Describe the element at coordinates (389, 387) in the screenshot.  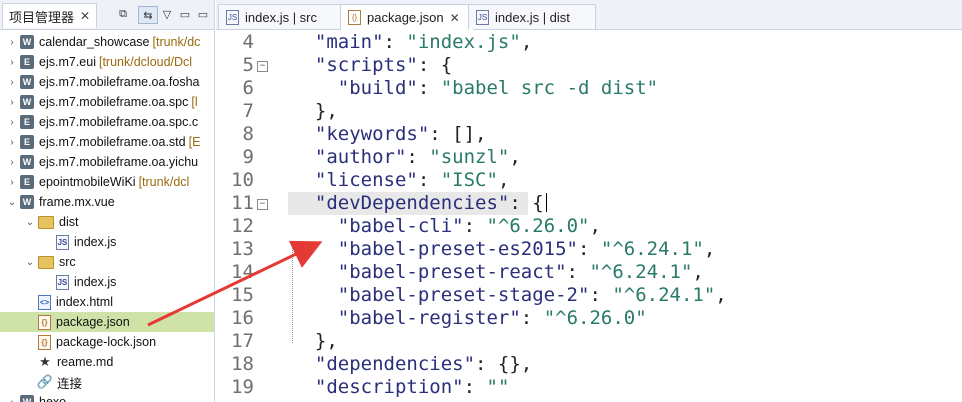
I see `json-key: "description"` at that location.